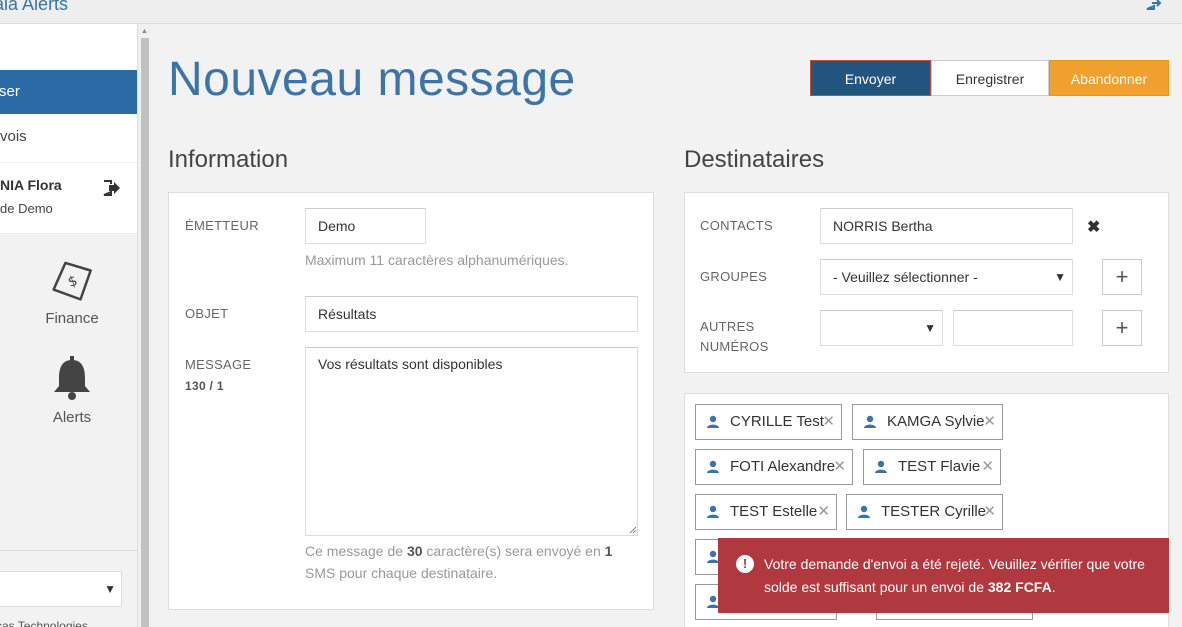  Describe the element at coordinates (471, 314) in the screenshot. I see `subject-field: Résultats` at that location.